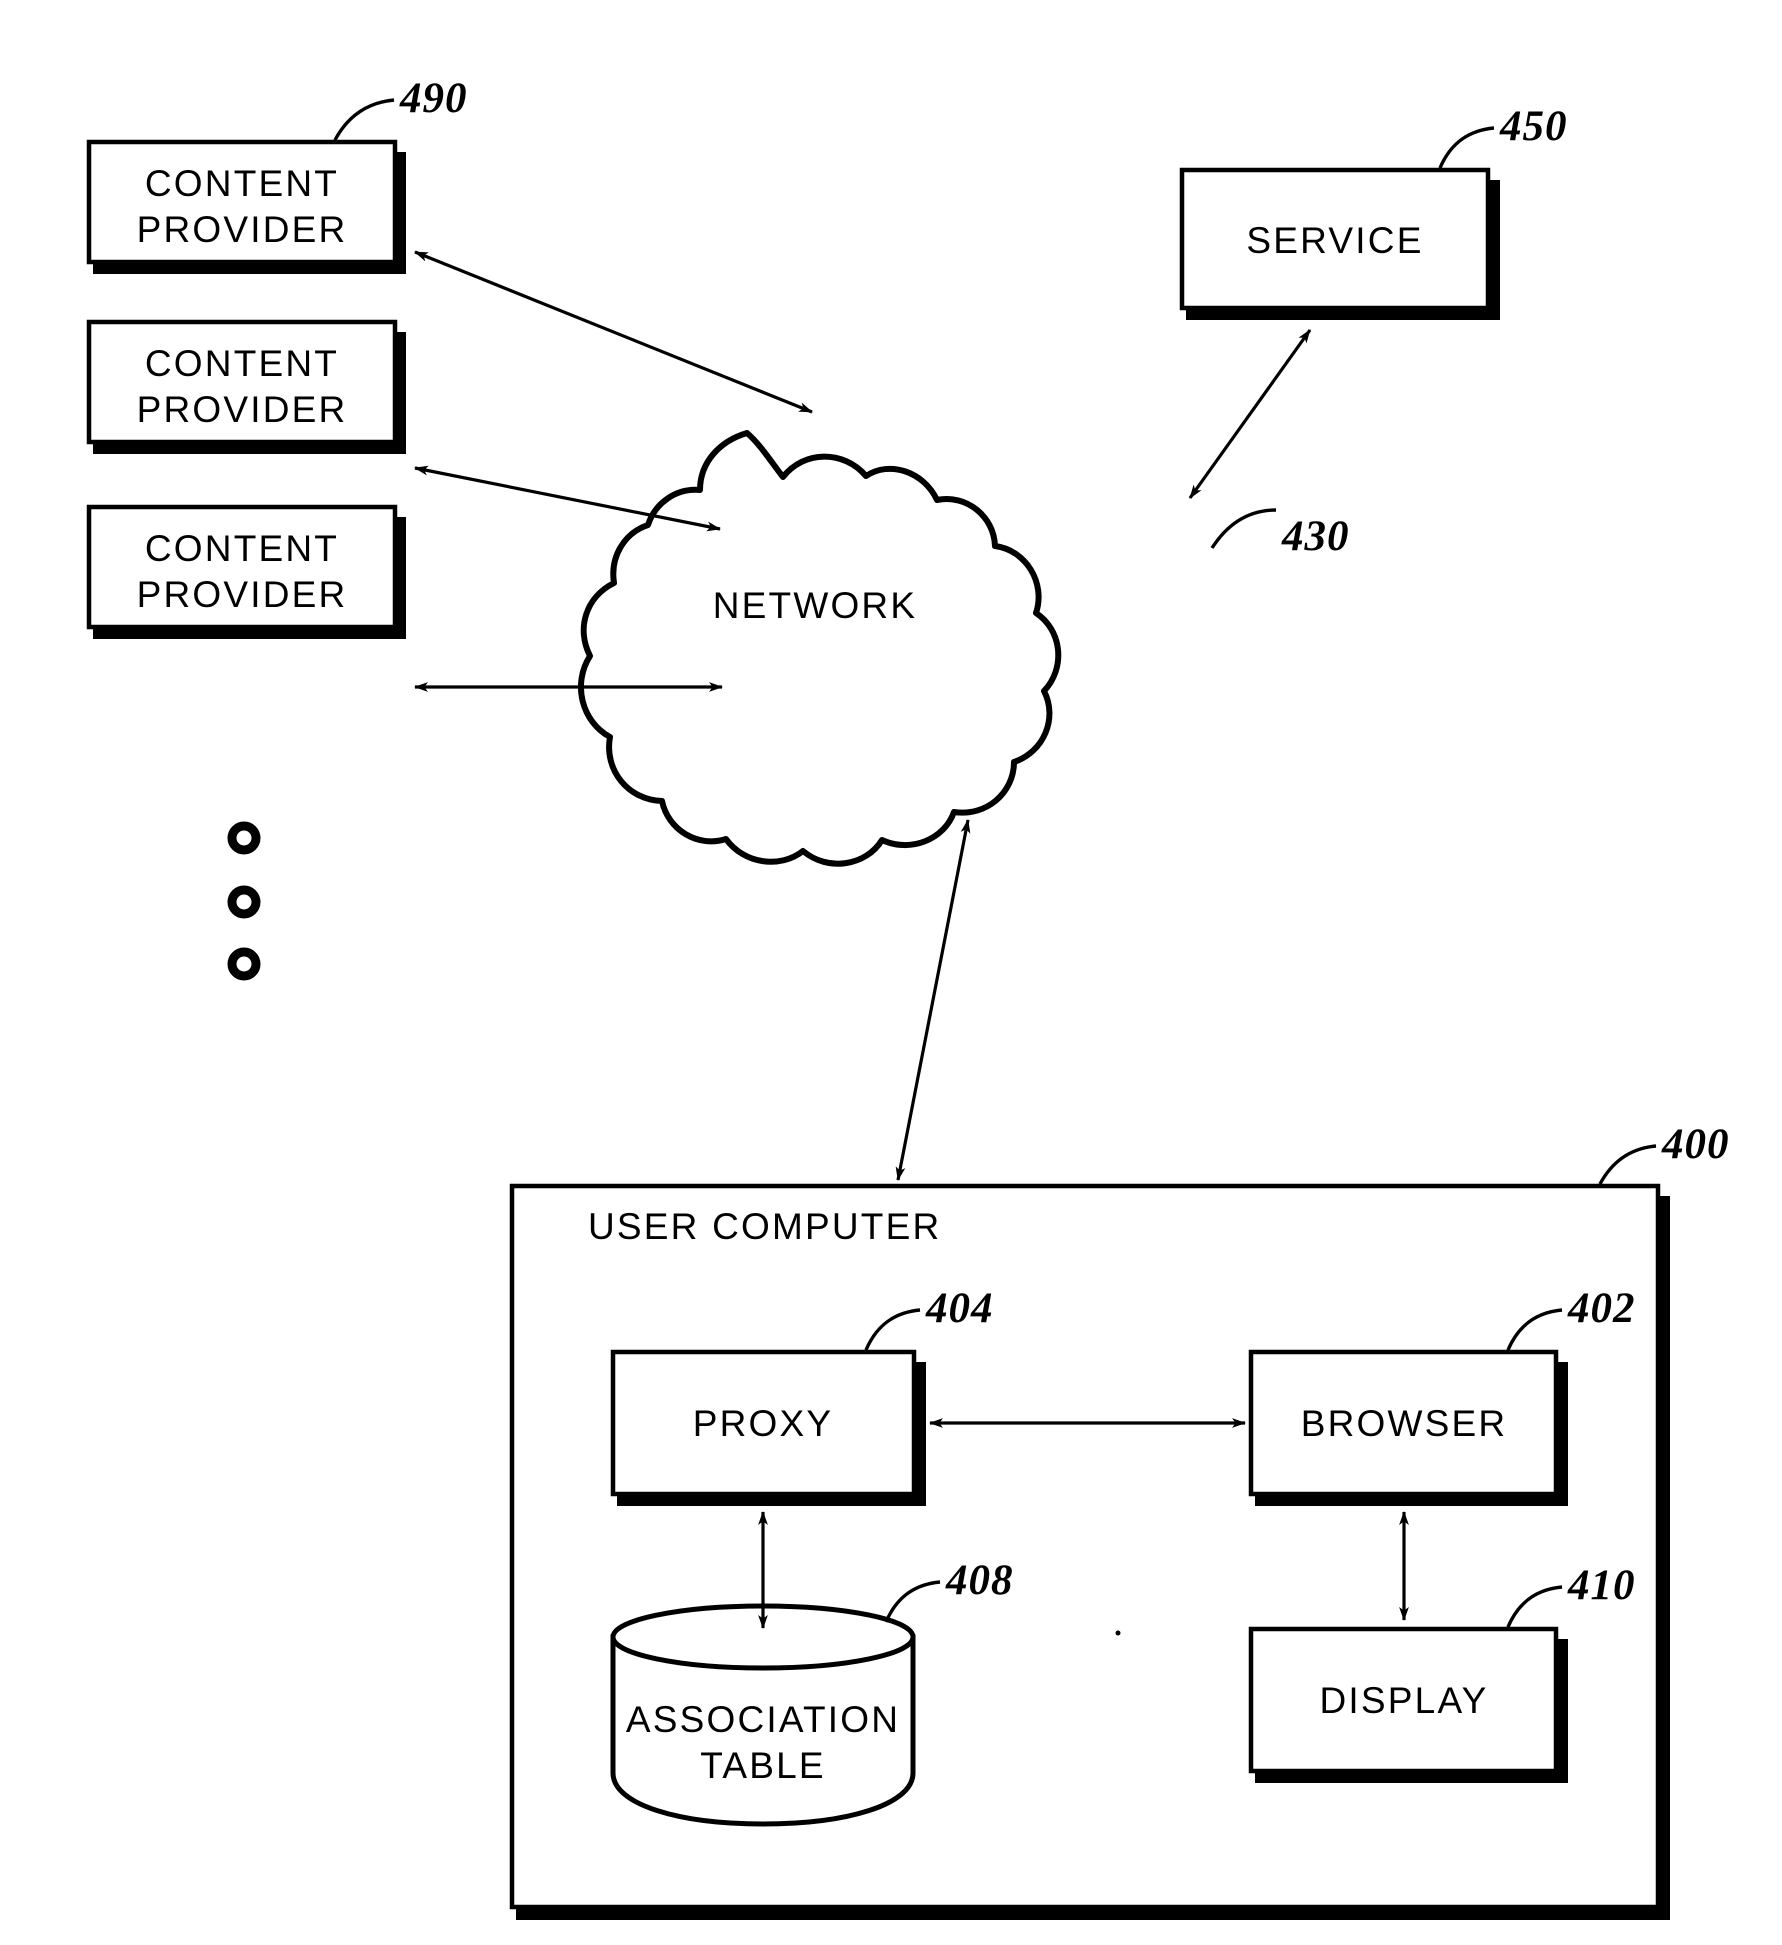 Image resolution: width=1782 pixels, height=1945 pixels. I want to click on connector-service-network, so click(1250, 414).